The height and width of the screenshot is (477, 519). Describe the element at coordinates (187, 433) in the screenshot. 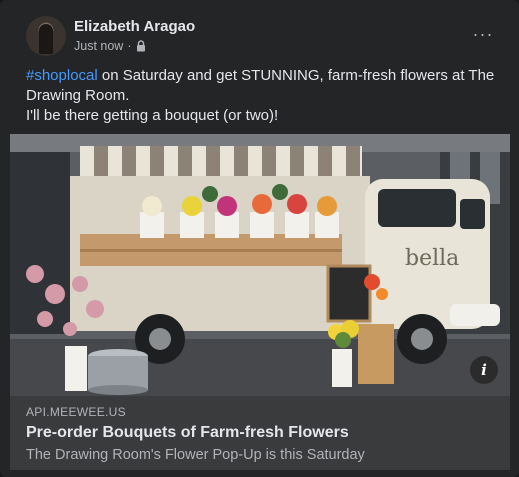

I see `link-title: Pre-order Bouquets of Farm-fresh Flowers` at that location.